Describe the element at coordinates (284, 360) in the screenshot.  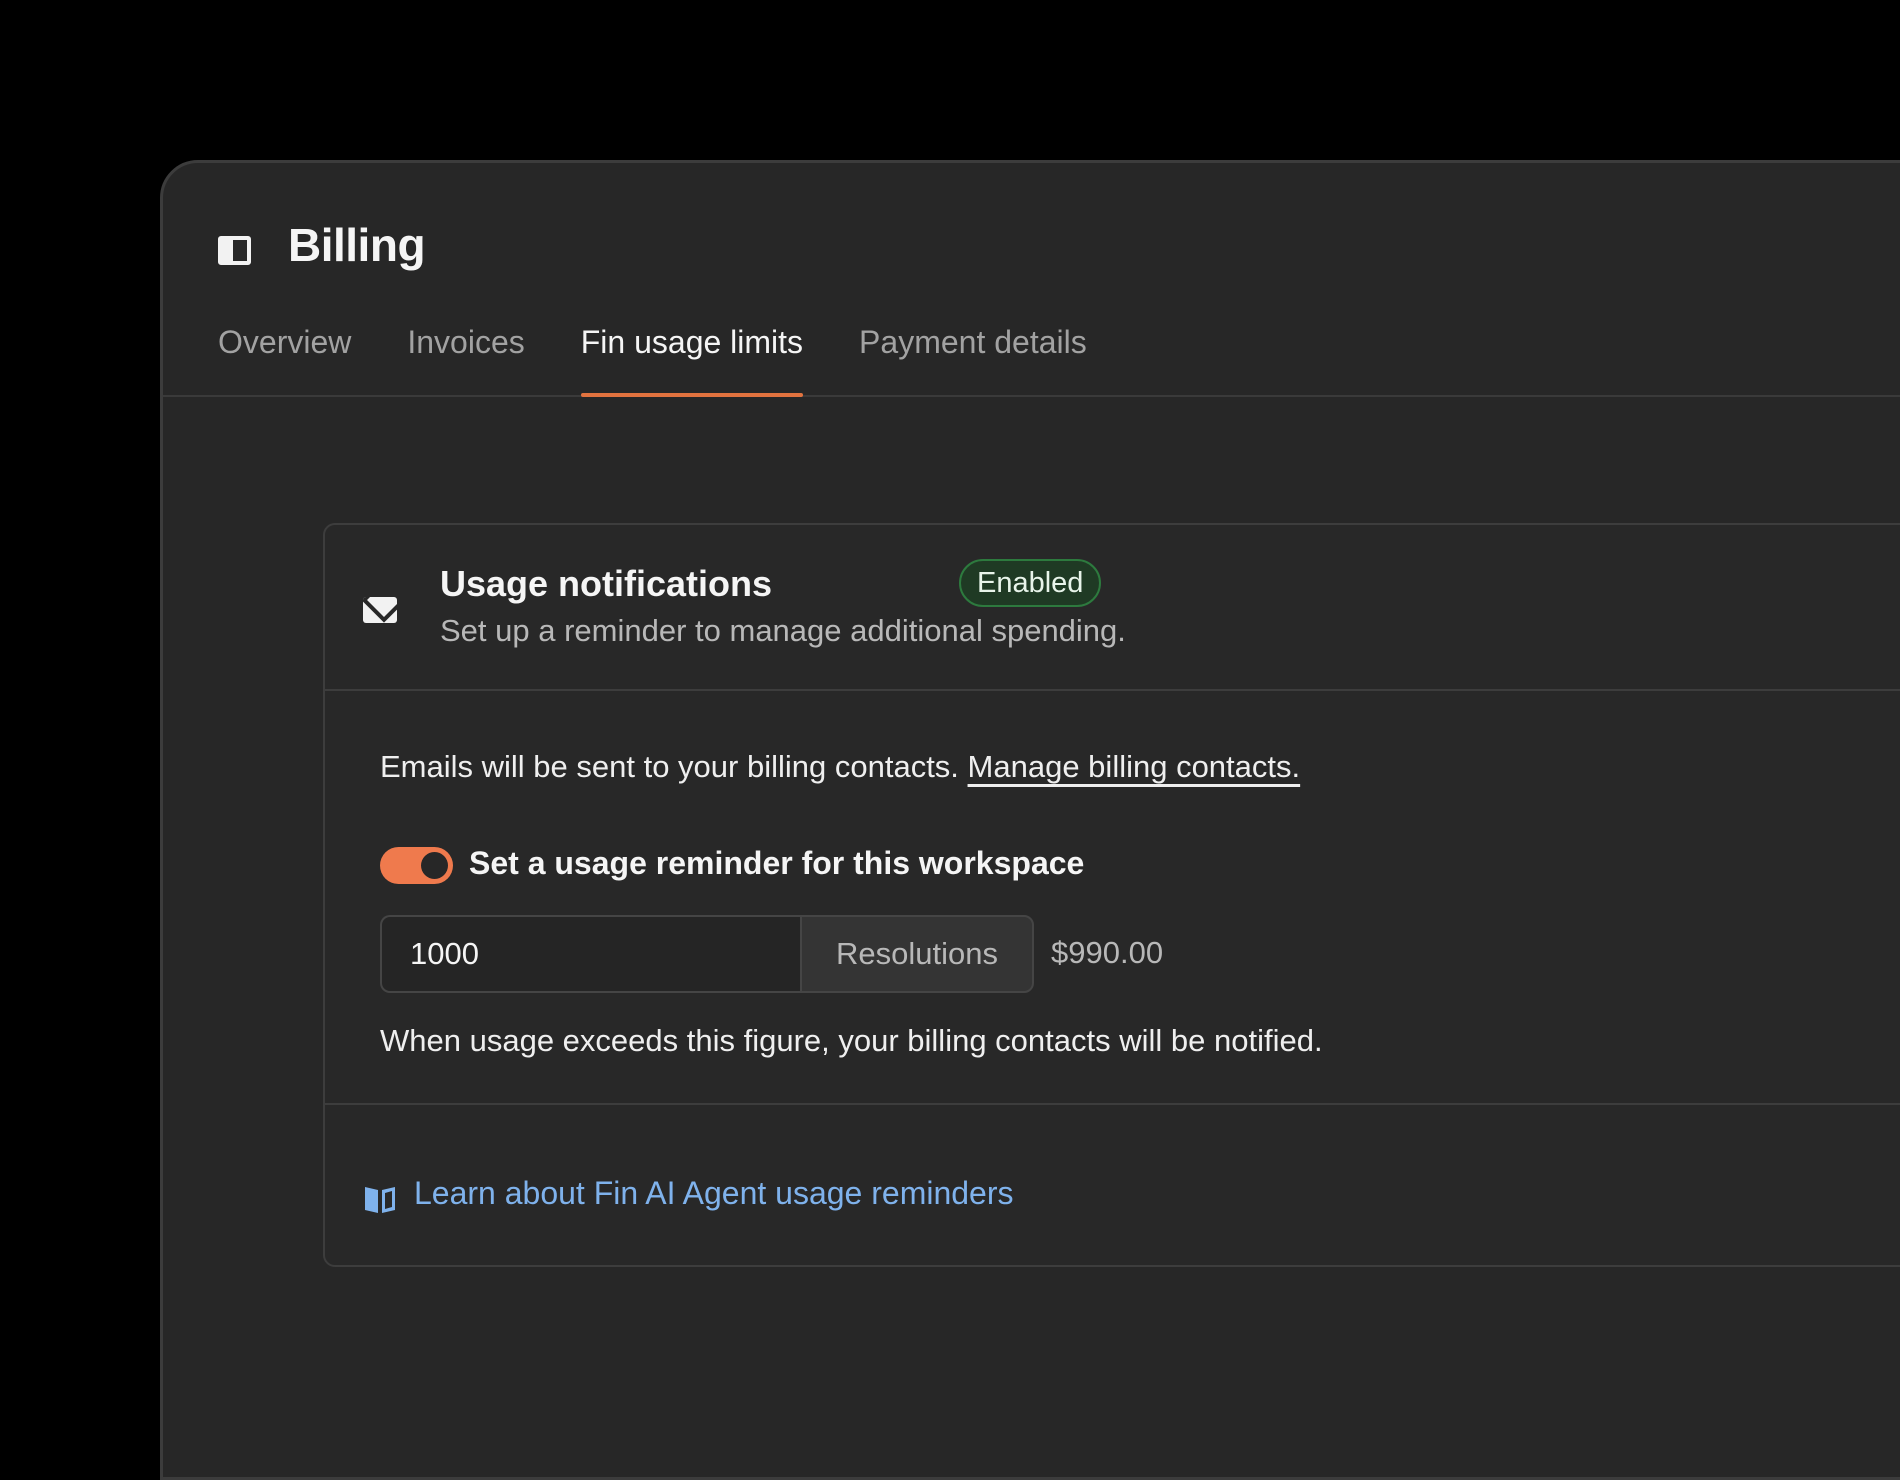
I see `tab-overview: Overview` at that location.